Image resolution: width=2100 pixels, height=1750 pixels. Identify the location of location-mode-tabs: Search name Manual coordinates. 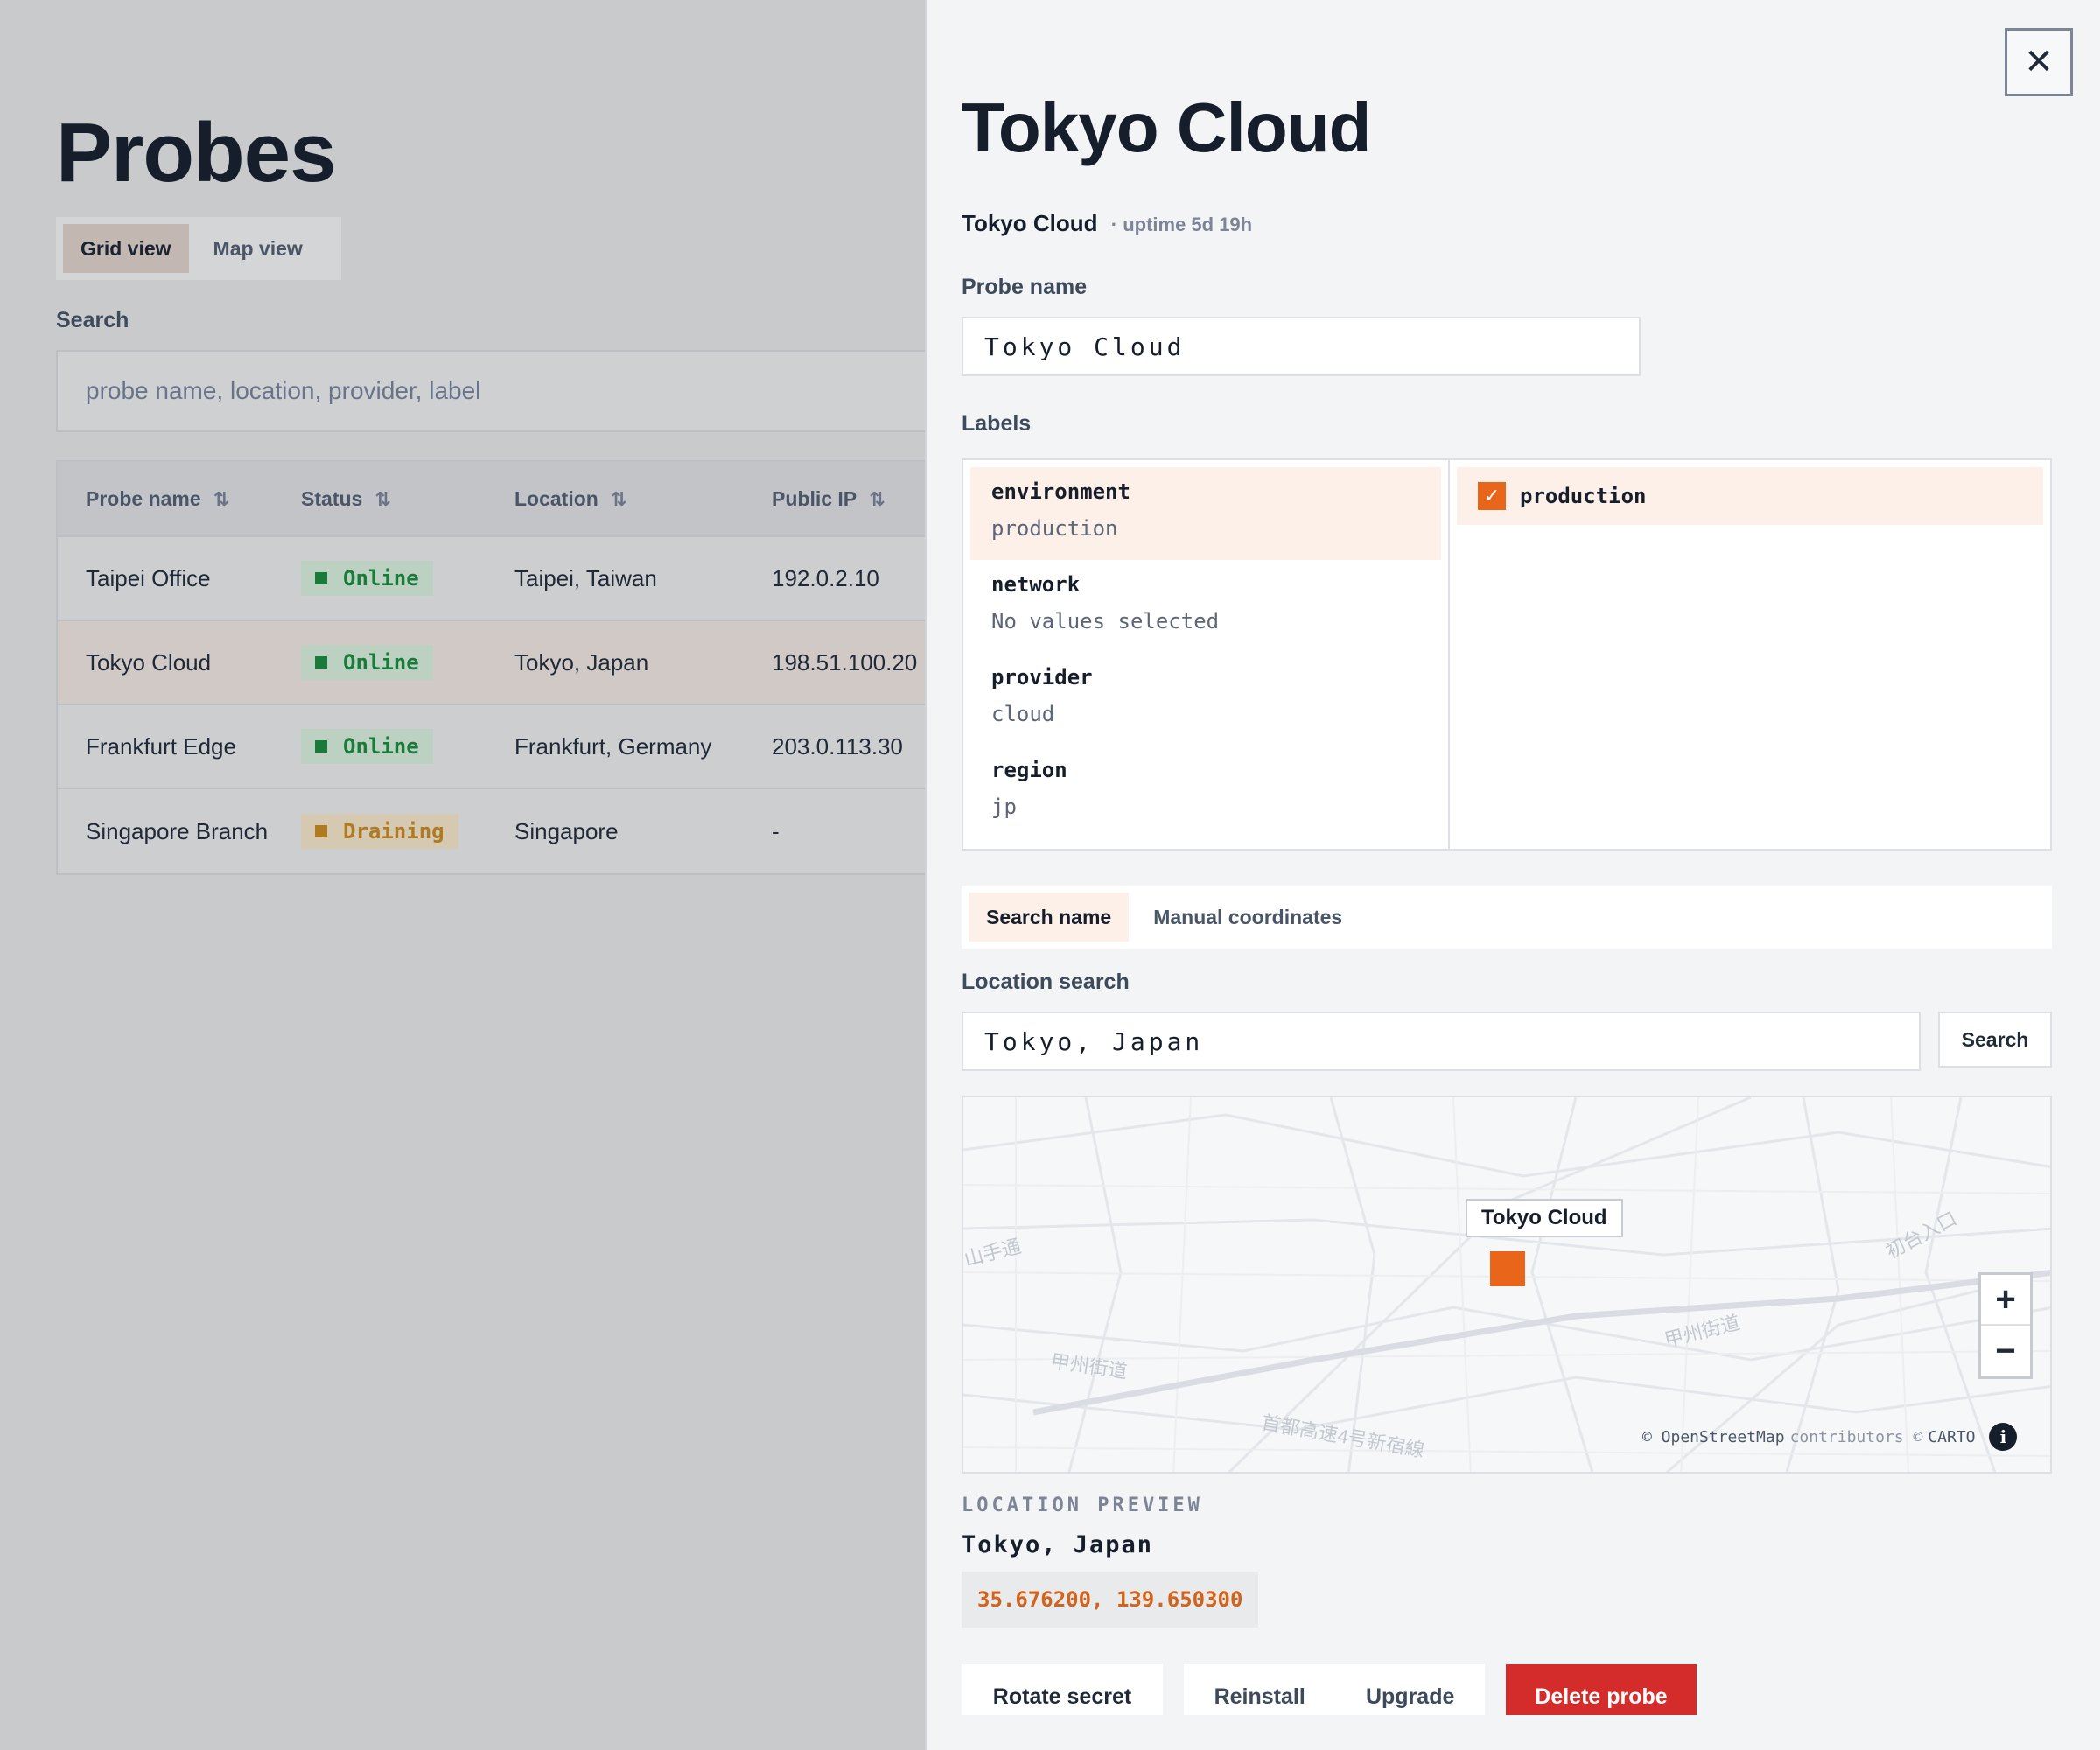
(1507, 917).